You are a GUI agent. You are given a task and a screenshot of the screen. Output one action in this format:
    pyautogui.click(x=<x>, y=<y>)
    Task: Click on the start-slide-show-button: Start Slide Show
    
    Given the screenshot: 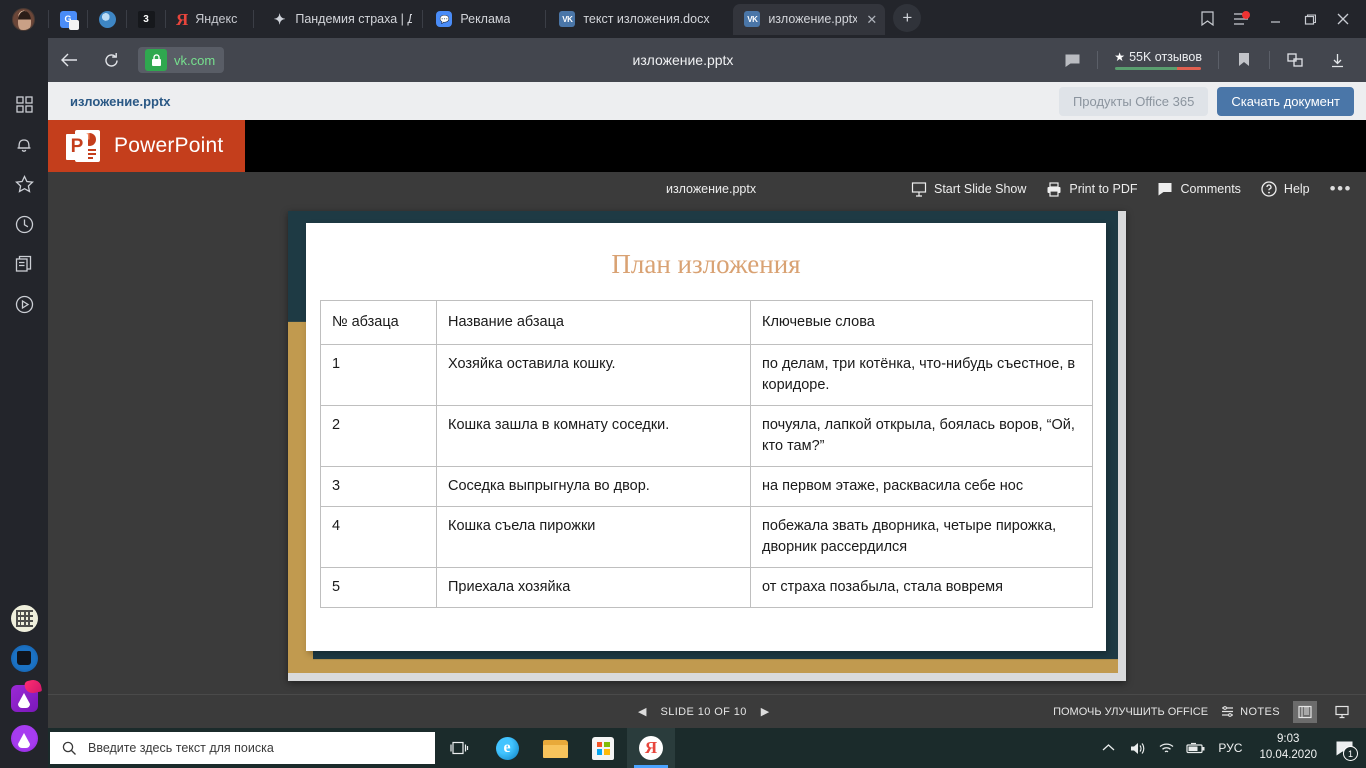 What is the action you would take?
    pyautogui.click(x=969, y=189)
    